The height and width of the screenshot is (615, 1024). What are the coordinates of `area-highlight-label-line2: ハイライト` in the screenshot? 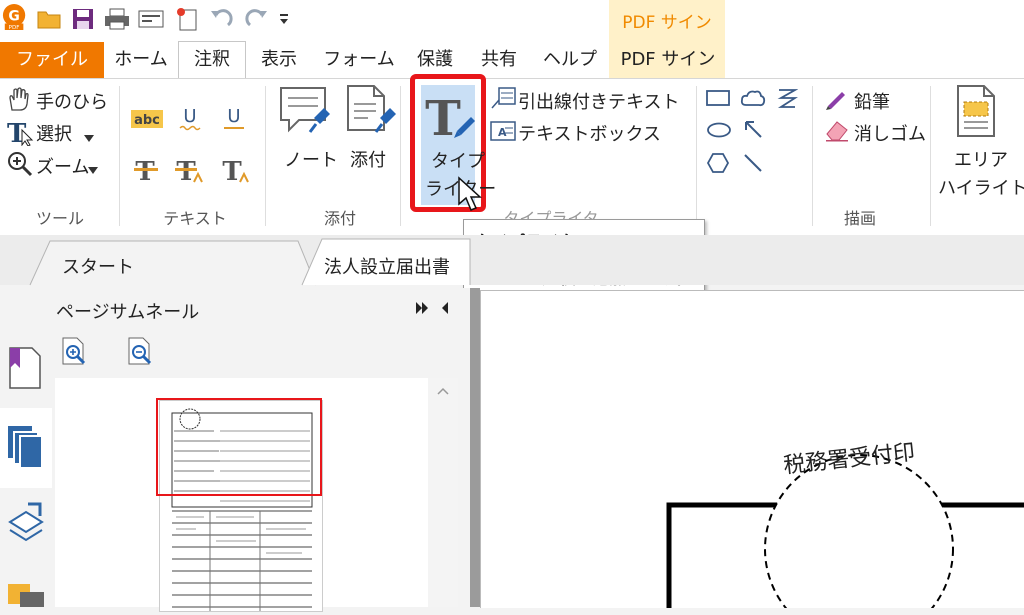 It's located at (981, 187).